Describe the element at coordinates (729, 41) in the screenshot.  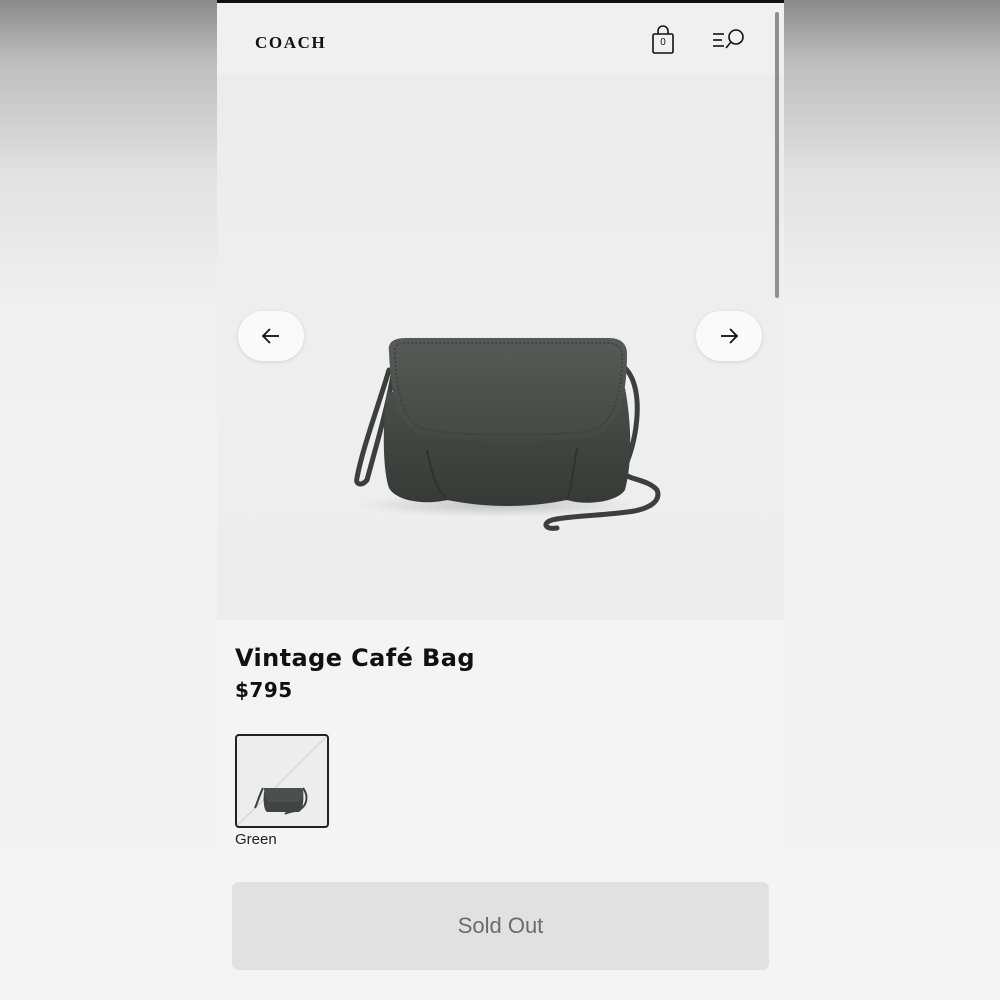
I see `menu-search-icon` at that location.